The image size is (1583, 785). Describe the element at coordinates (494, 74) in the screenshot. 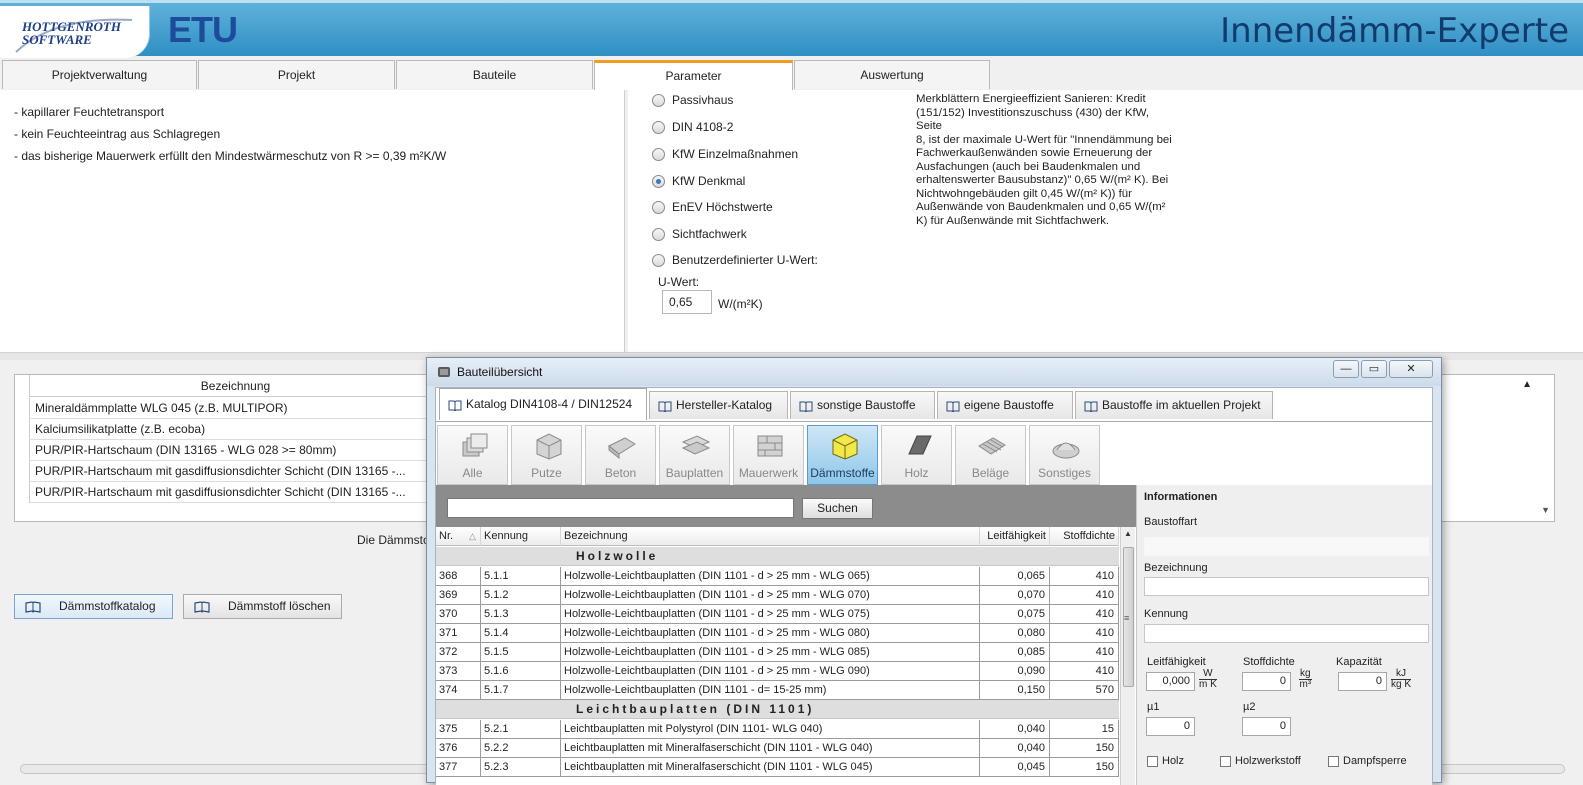

I see `tab-bauteile: Bauteile` at that location.